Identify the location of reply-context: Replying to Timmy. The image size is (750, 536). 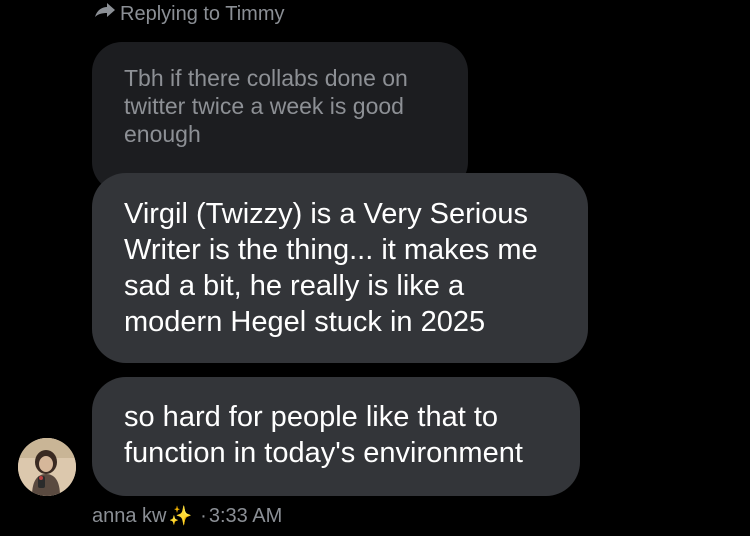
(188, 14).